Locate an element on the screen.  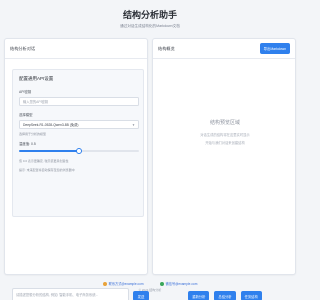
model-label: 选择模型 is located at coordinates (26, 115).